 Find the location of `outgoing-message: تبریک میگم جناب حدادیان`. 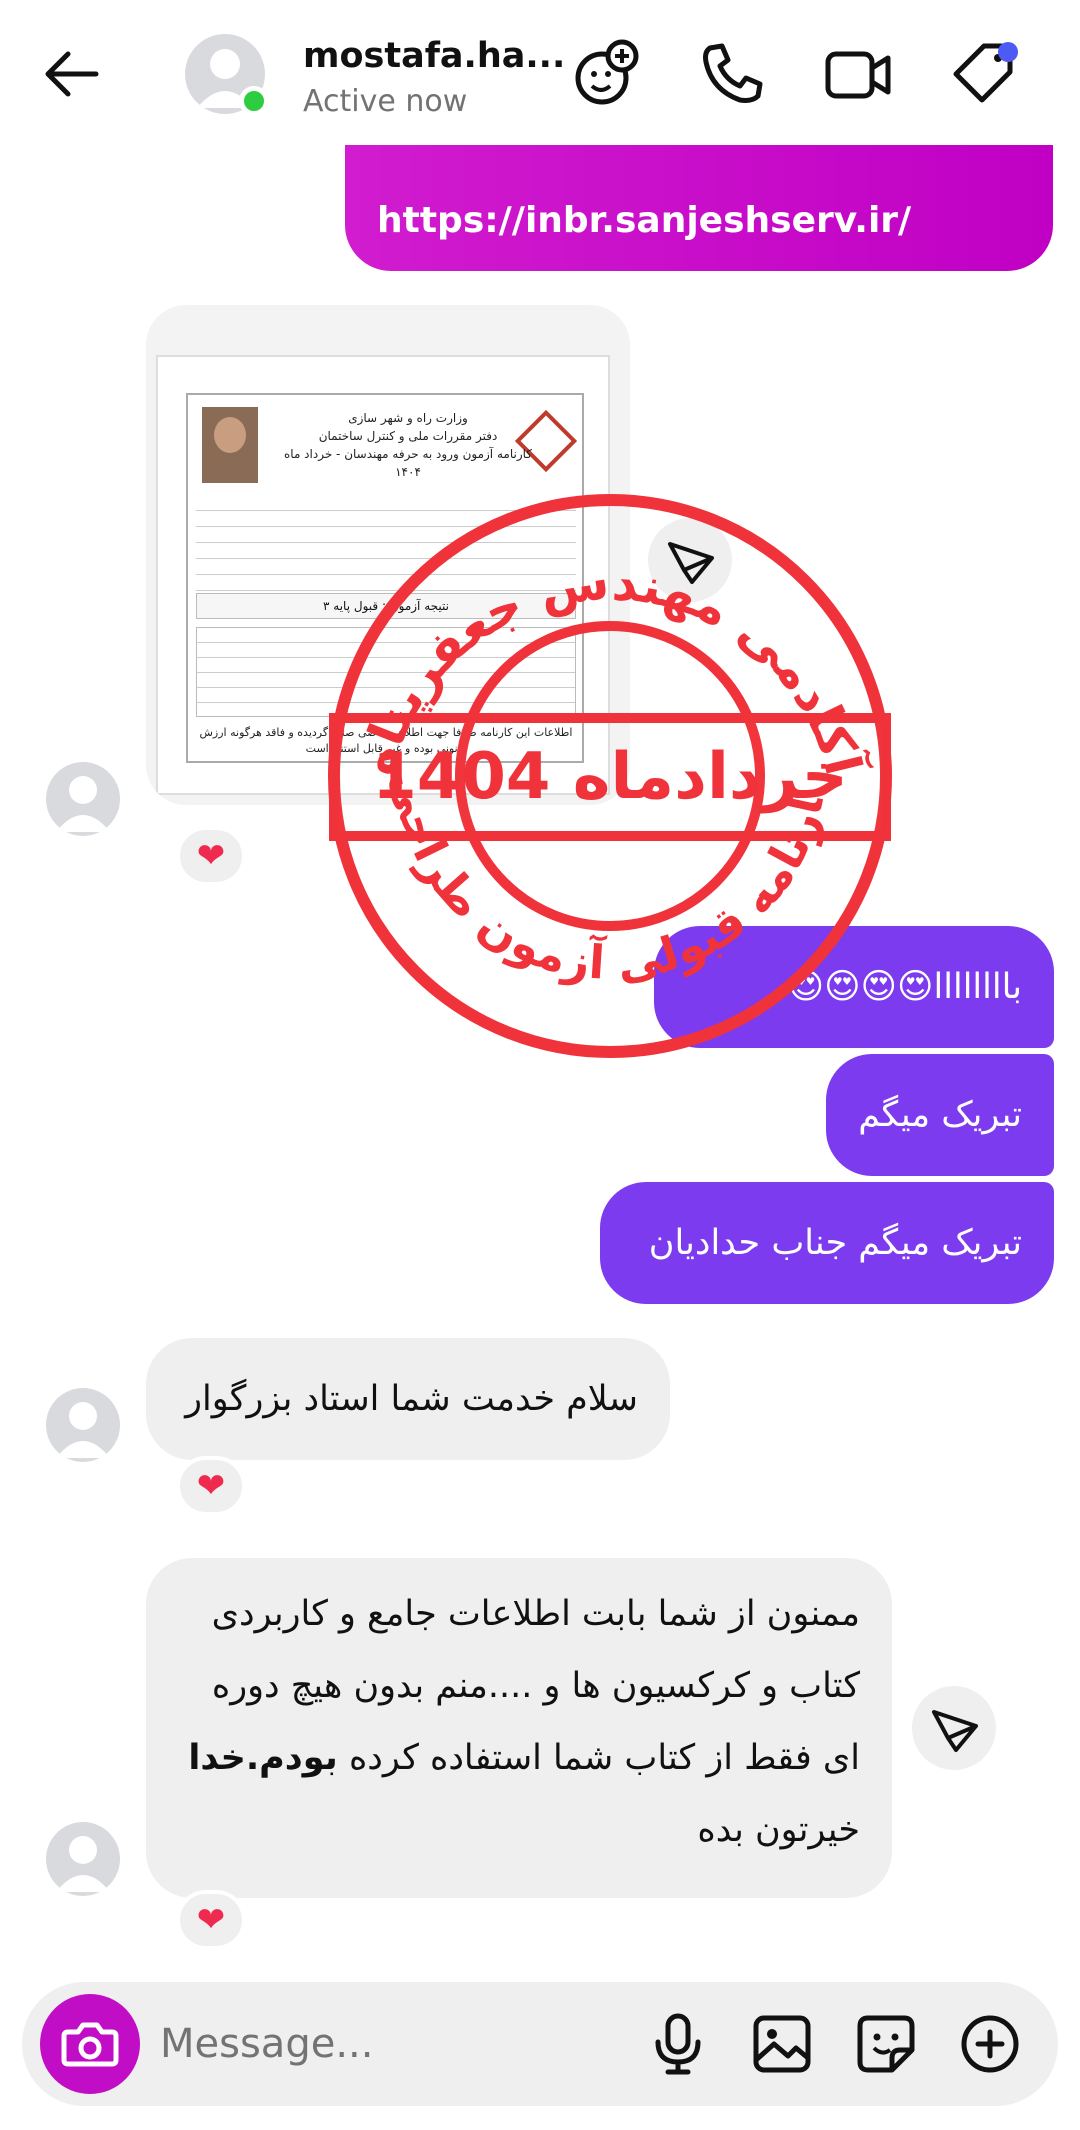

outgoing-message: تبریک میگم جناب حدادیان is located at coordinates (827, 1243).